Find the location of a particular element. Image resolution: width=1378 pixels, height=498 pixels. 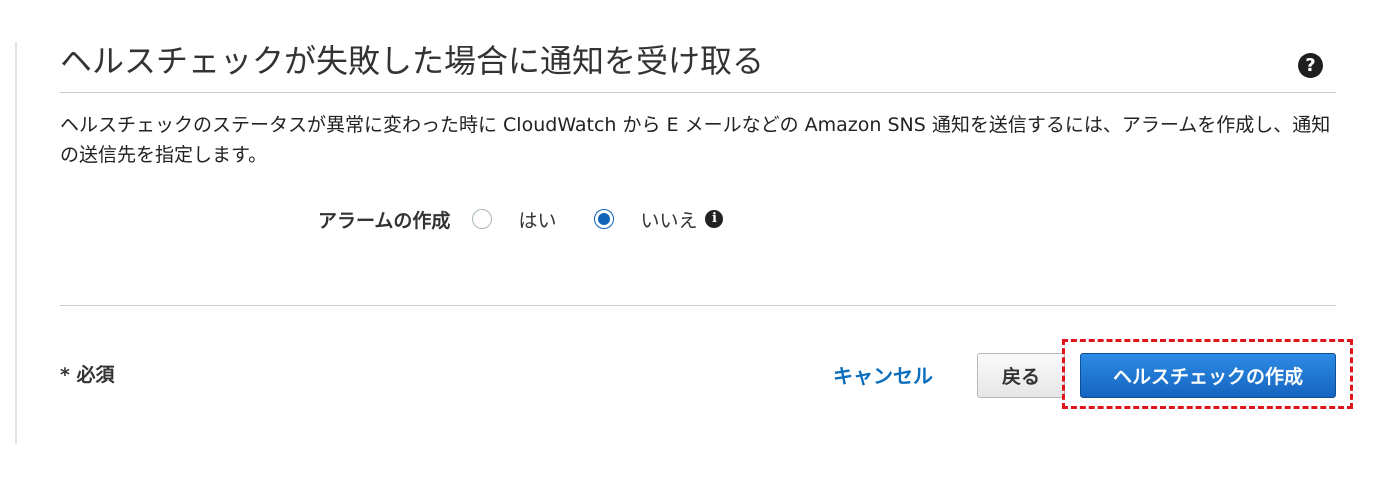

radio-no is located at coordinates (604, 219).